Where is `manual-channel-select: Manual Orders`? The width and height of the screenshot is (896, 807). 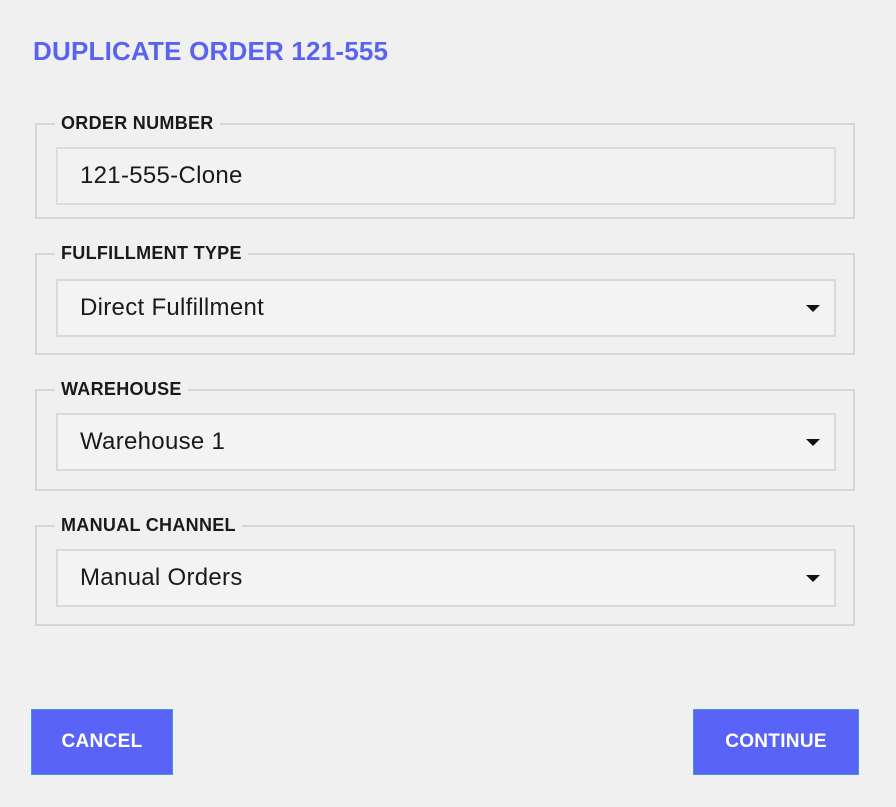 manual-channel-select: Manual Orders is located at coordinates (446, 578).